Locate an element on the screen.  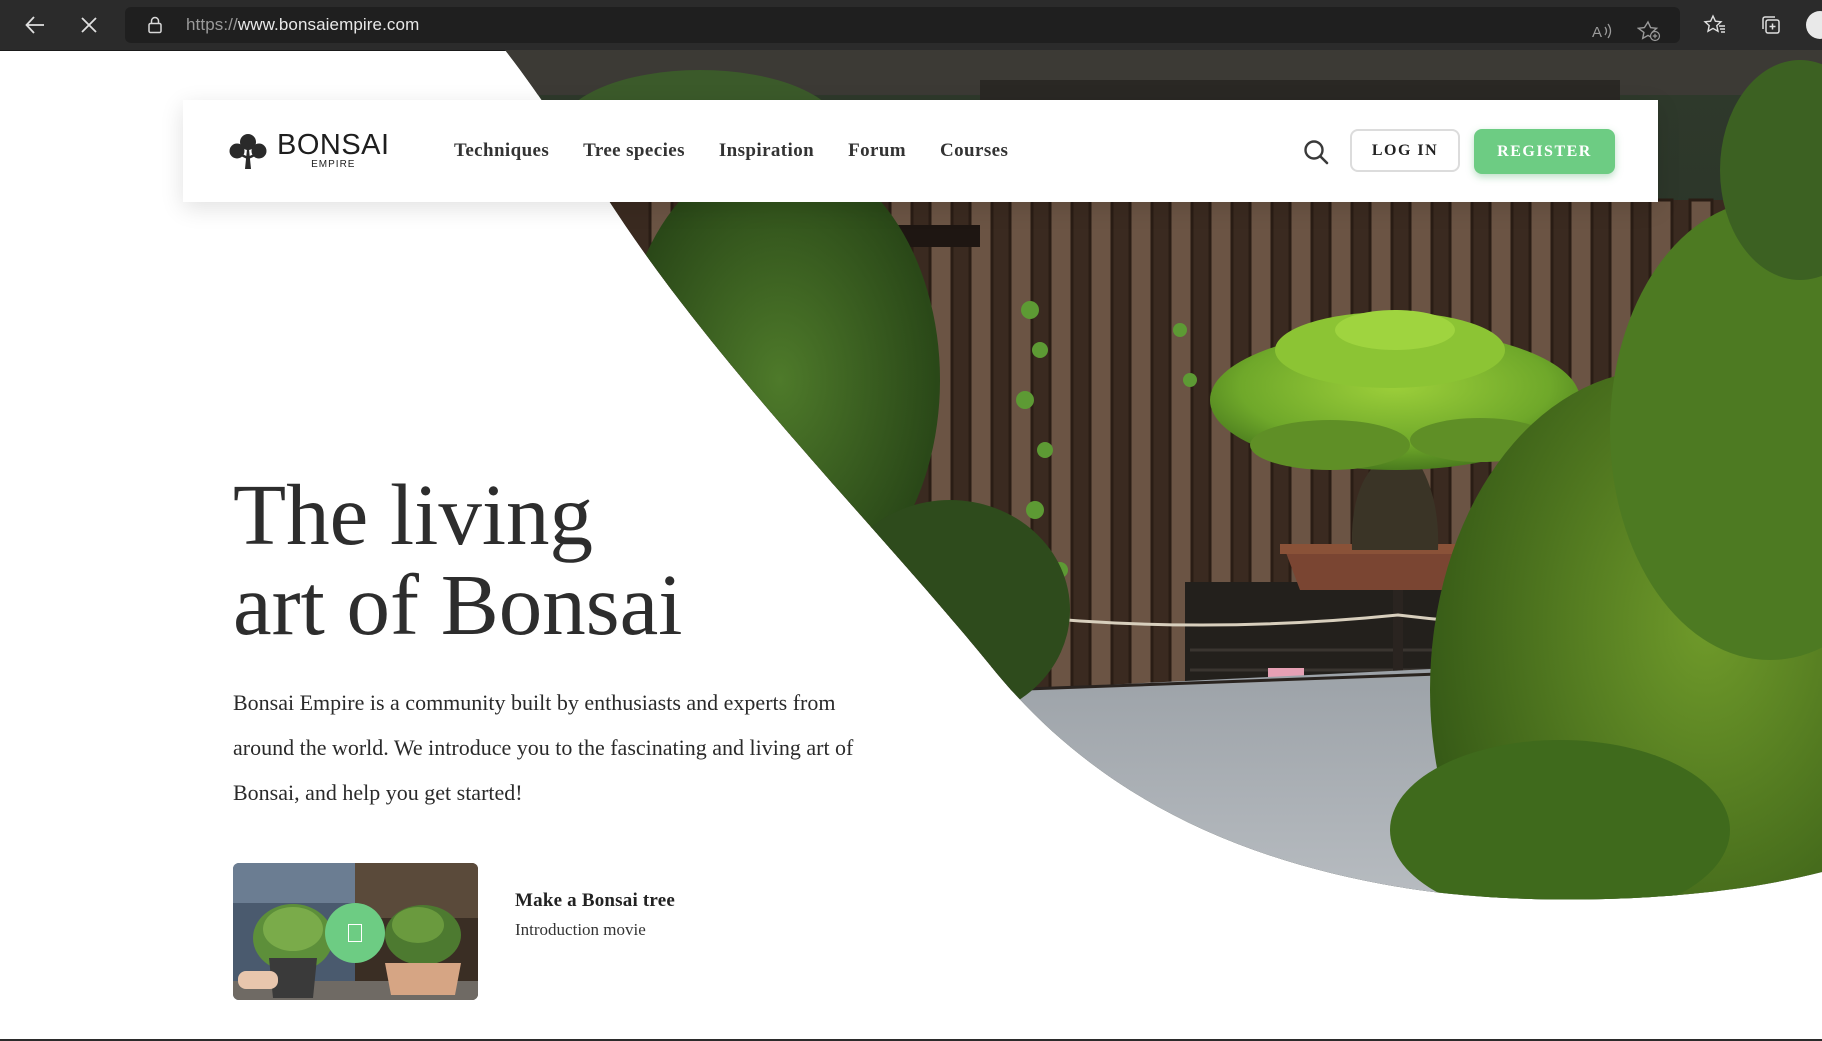
hero-title: The living art of Bonsai is located at coordinates (583, 560).